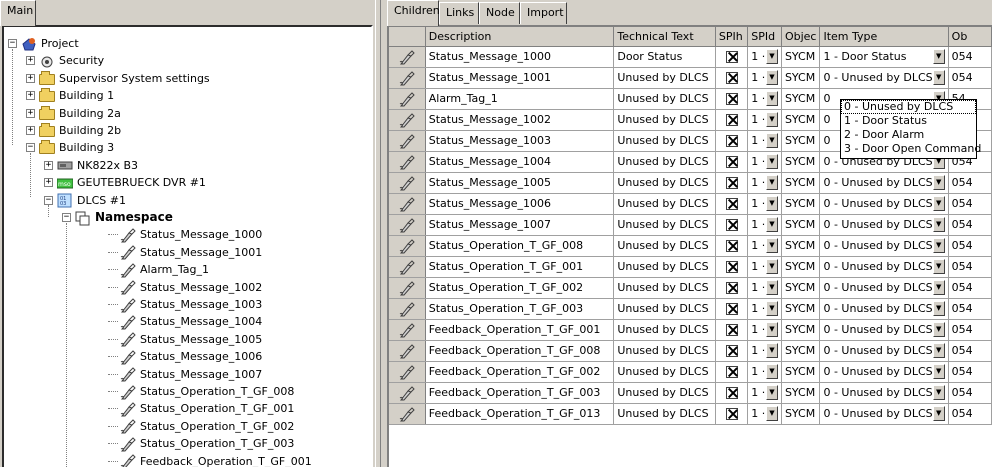 The image size is (992, 467). I want to click on cell-description: Feedback_Operation_T_GF_003, so click(520, 393).